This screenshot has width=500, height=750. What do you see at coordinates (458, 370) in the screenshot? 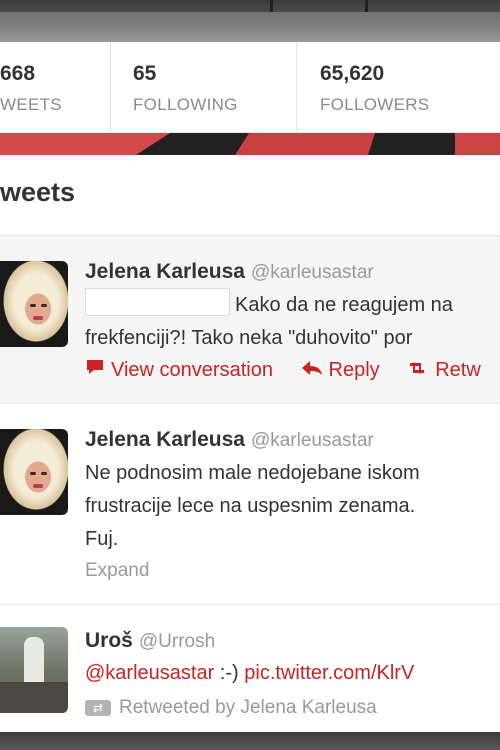
I see `retweet-label: Retw` at bounding box center [458, 370].